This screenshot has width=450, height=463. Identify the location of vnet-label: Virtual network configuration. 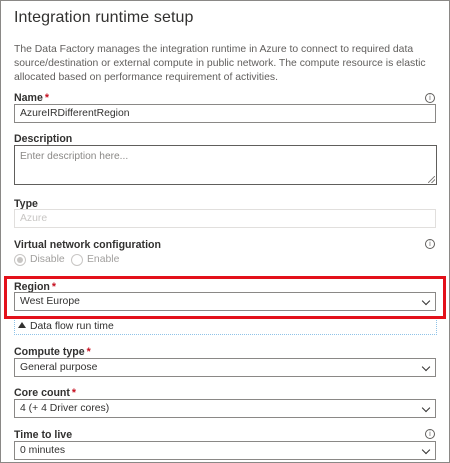
(87, 245).